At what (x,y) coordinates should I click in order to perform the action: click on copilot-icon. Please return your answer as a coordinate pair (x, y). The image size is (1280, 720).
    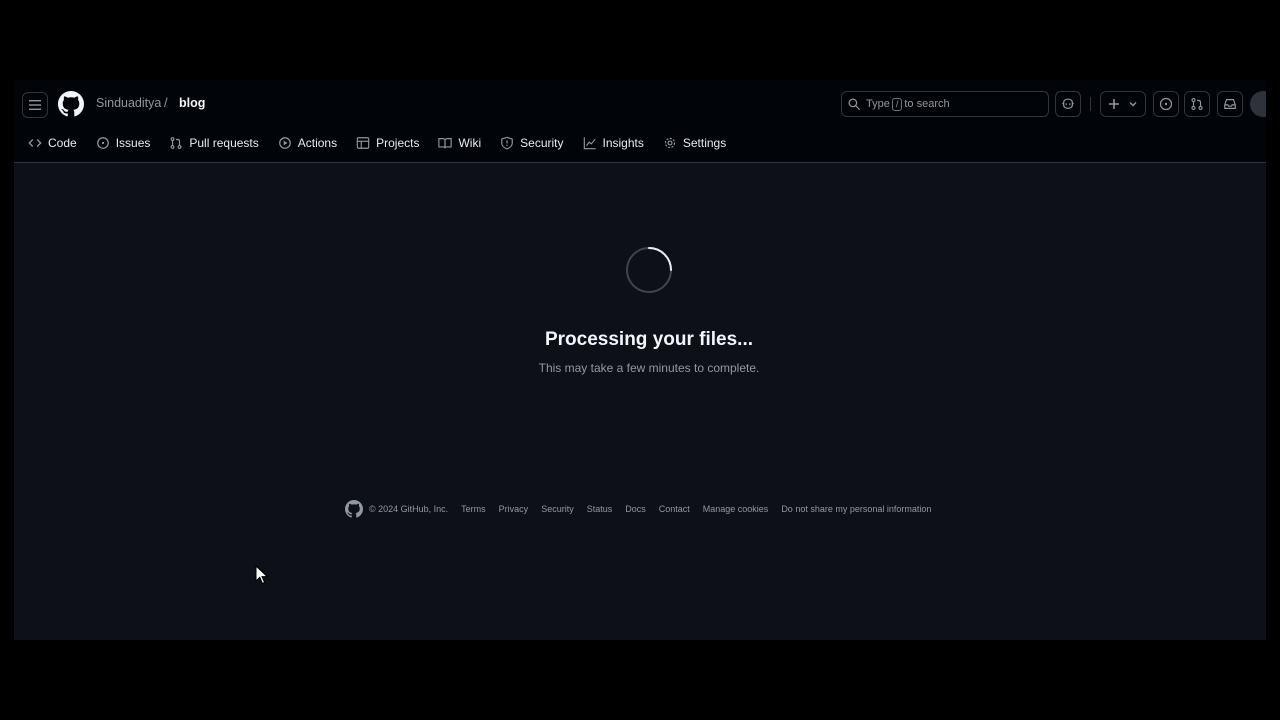
    Looking at the image, I should click on (1068, 103).